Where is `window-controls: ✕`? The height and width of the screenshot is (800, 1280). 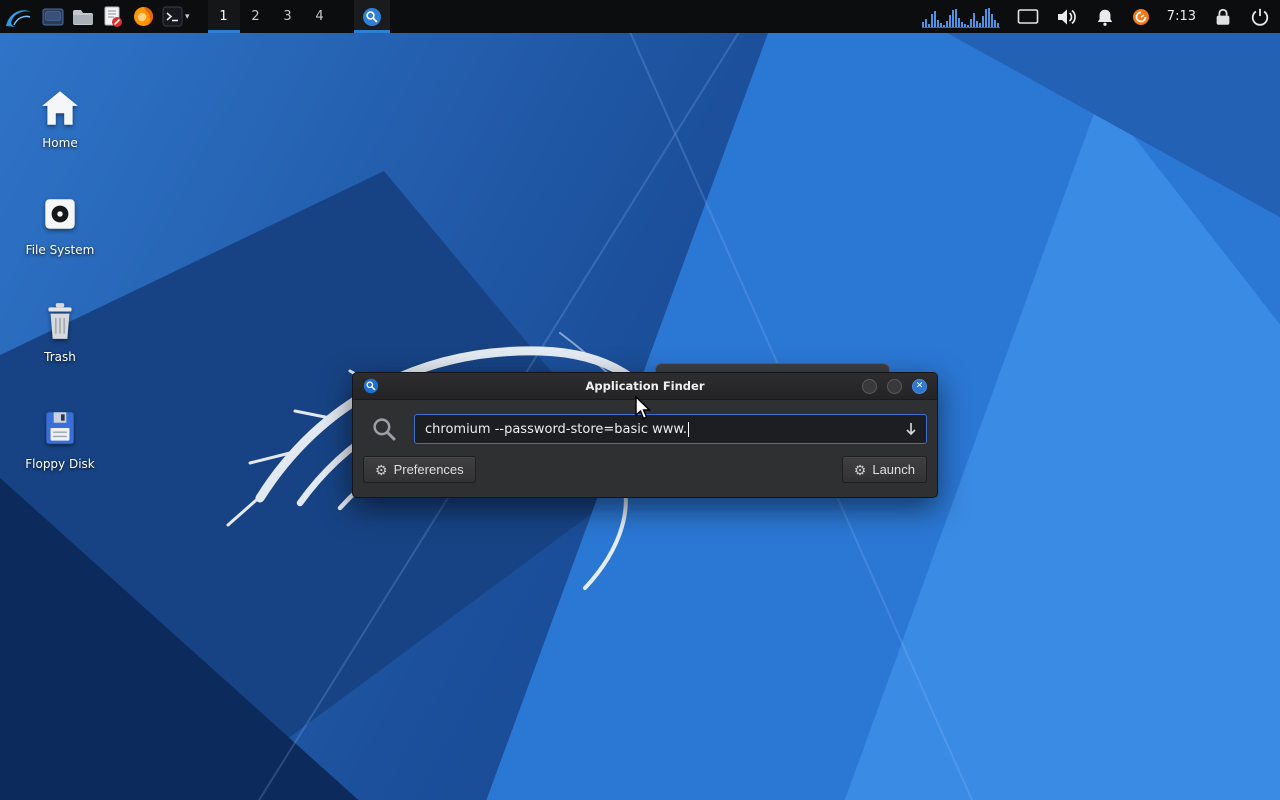
window-controls: ✕ is located at coordinates (894, 386).